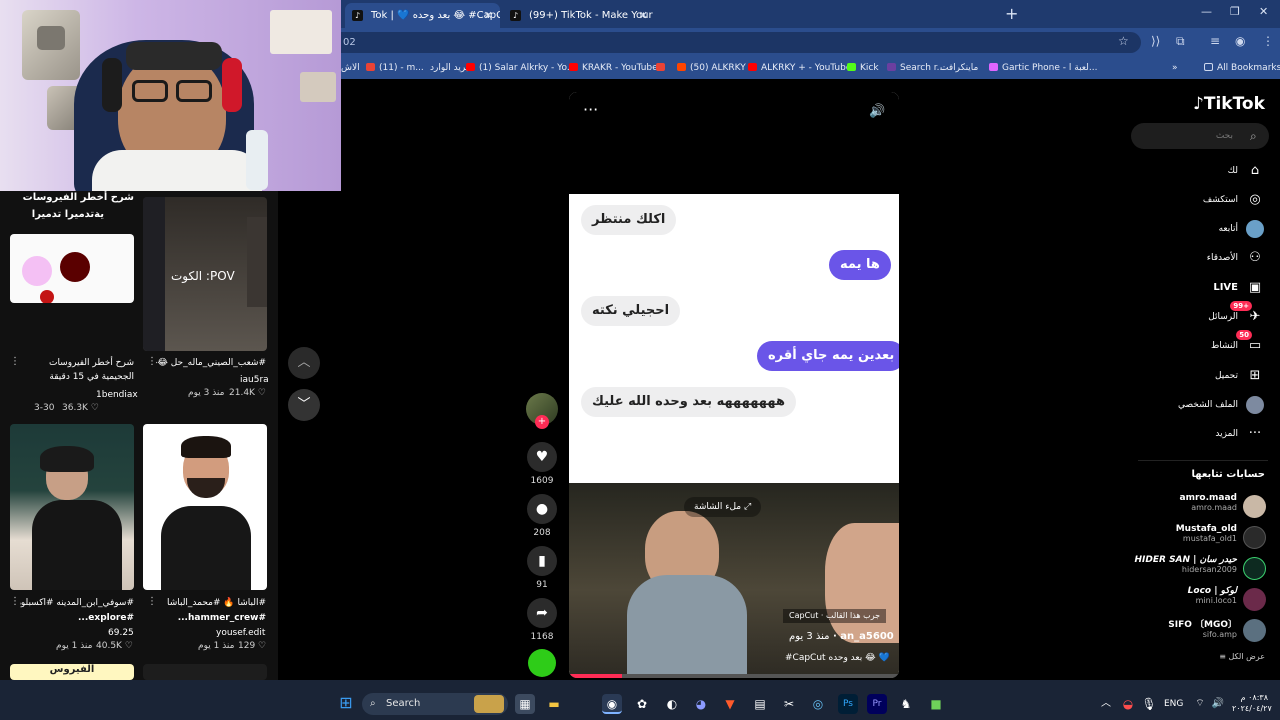 The height and width of the screenshot is (720, 1280). I want to click on bookmark-item: Kick, so click(863, 68).